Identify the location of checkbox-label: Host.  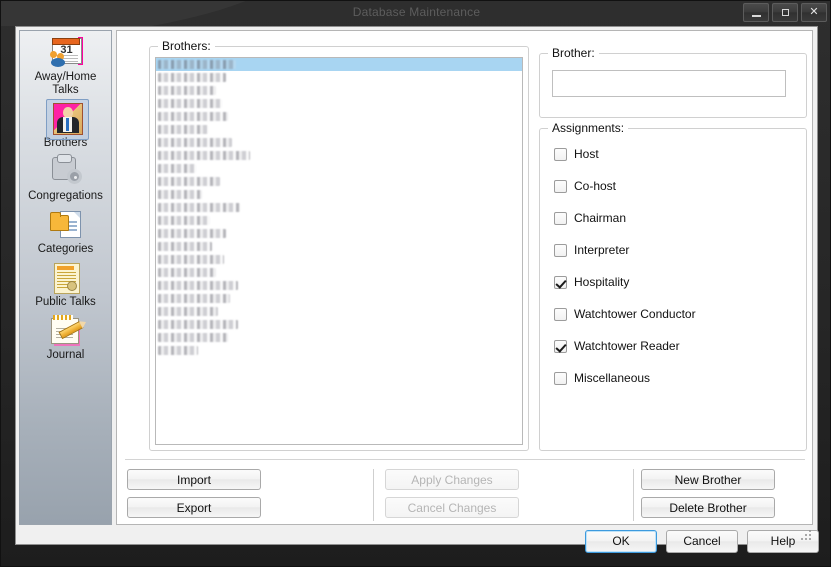
(586, 154).